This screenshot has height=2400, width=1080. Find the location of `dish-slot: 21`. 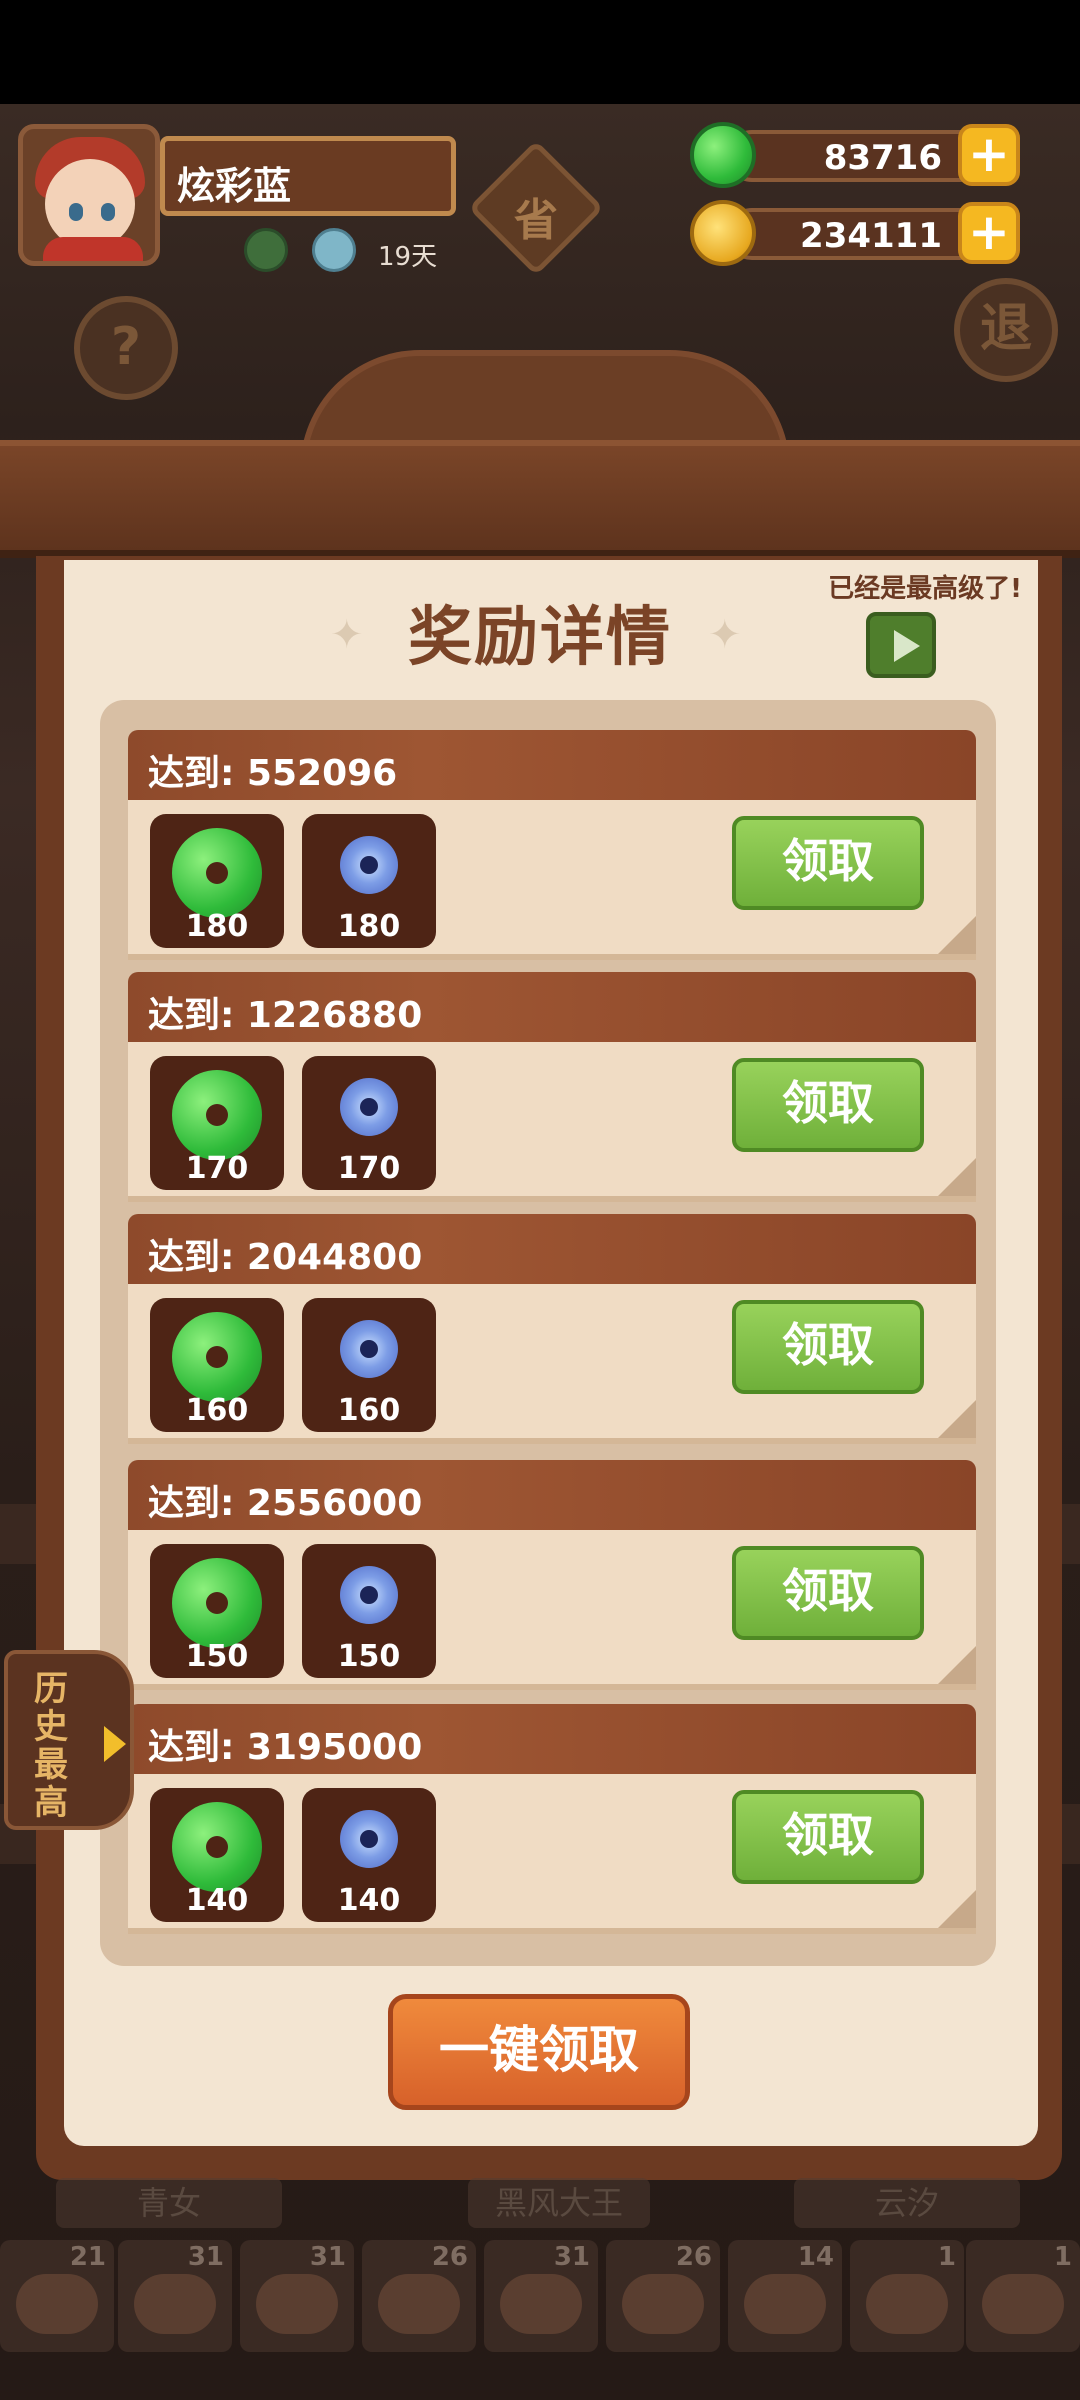

dish-slot: 21 is located at coordinates (57, 2296).